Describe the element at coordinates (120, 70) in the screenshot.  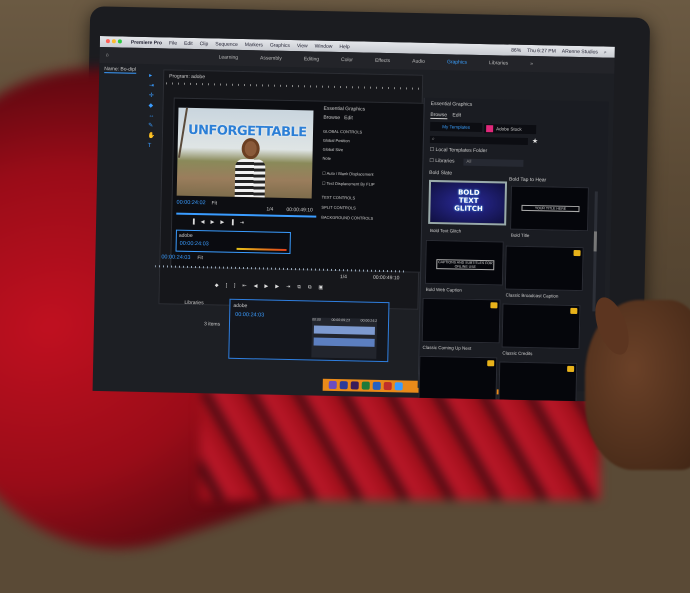
I see `source-panel-title: Name: Bo-dipl` at that location.